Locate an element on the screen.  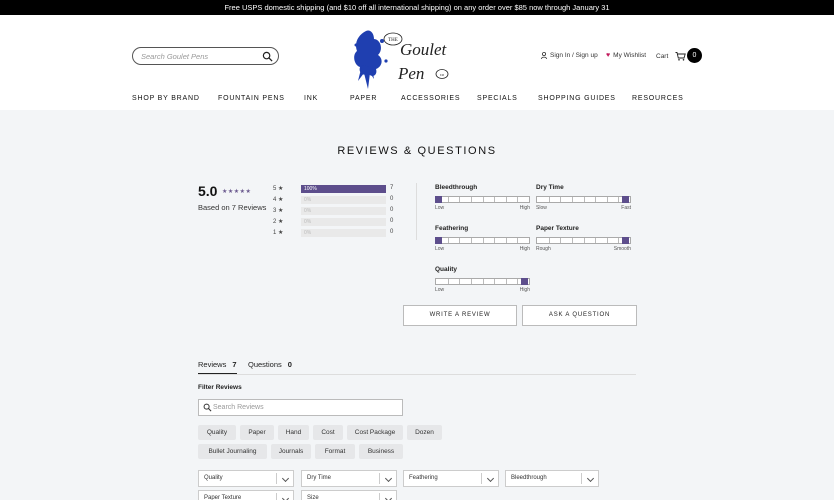
histogram-count: 7 is located at coordinates (392, 188).